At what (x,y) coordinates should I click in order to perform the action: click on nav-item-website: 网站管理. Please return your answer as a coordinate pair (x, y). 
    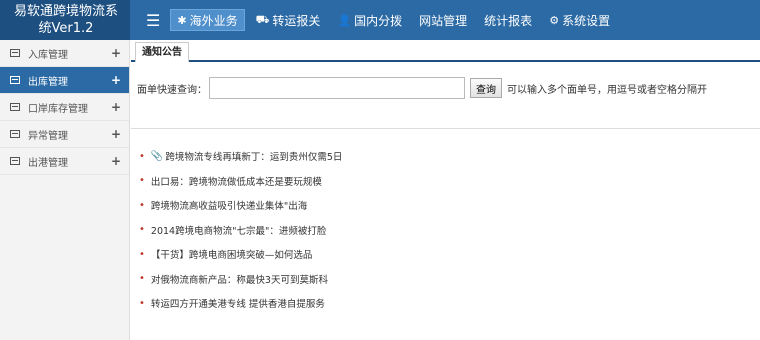
    Looking at the image, I should click on (443, 20).